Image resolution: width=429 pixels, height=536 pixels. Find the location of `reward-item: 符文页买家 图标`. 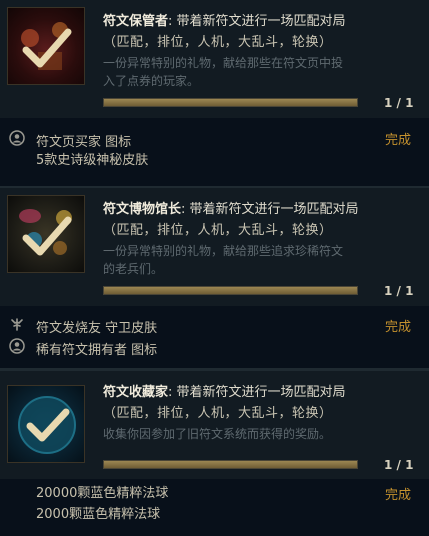

reward-item: 符文页买家 图标 is located at coordinates (69, 140).